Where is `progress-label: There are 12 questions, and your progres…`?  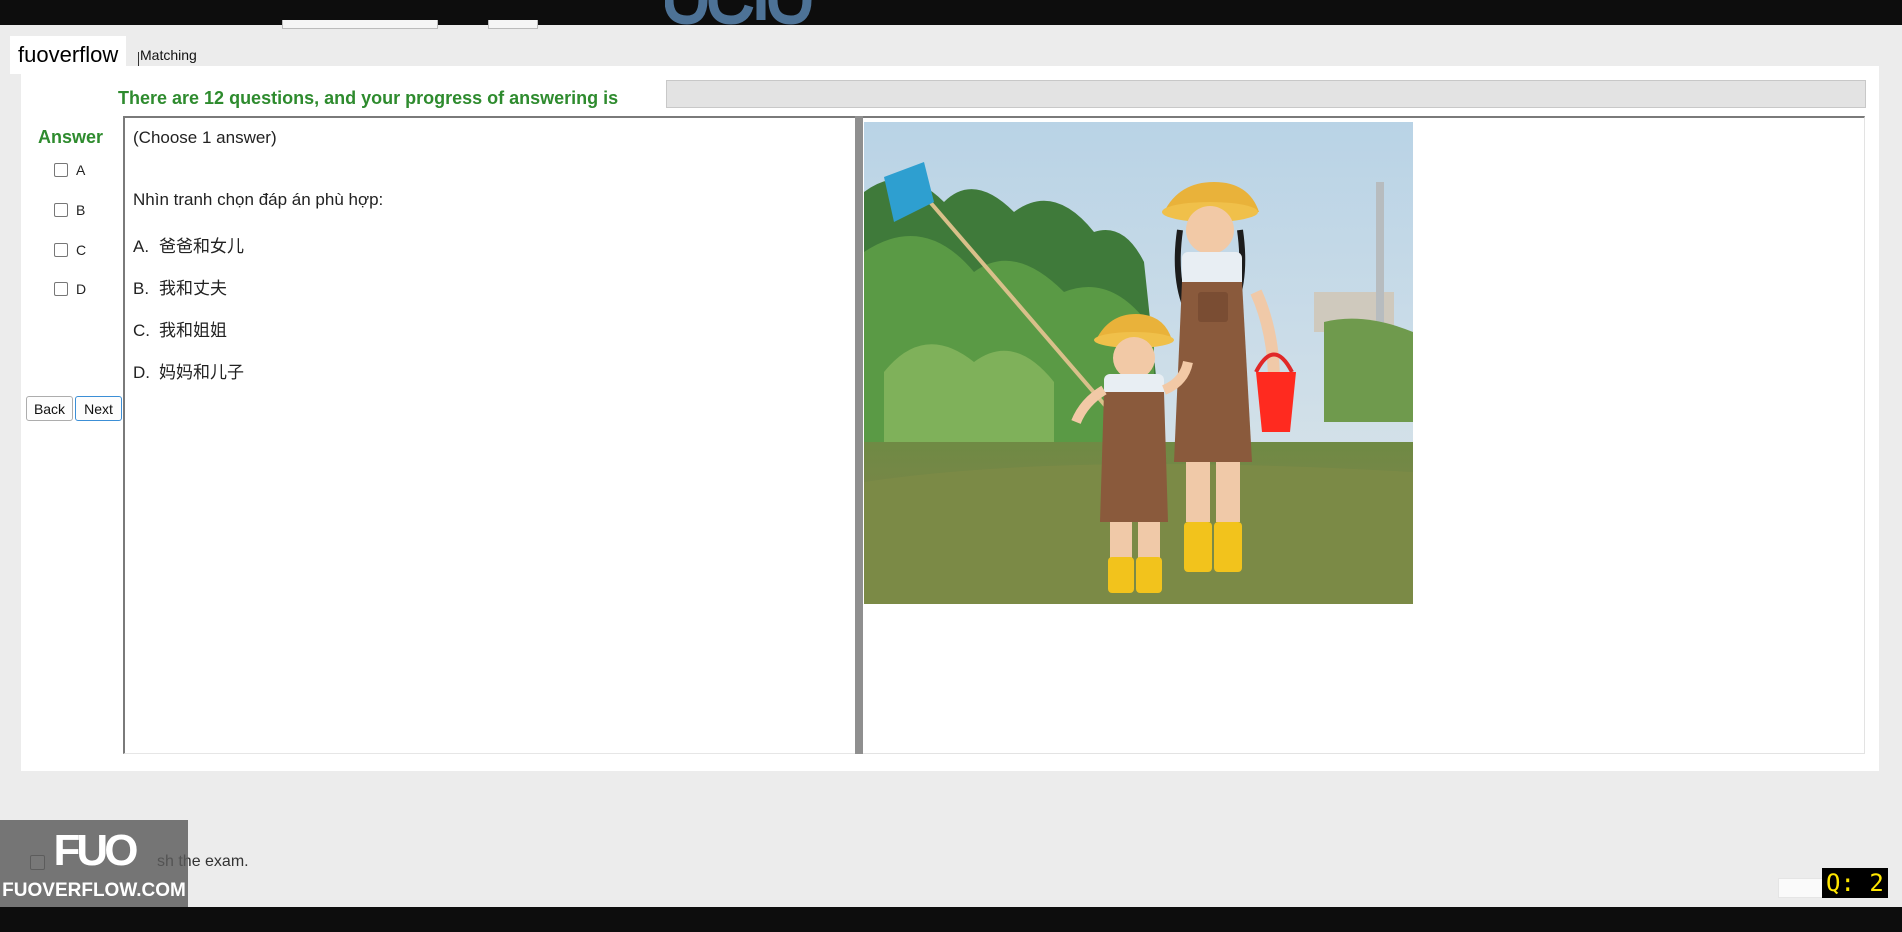
progress-label: There are 12 questions, and your progres… is located at coordinates (368, 98).